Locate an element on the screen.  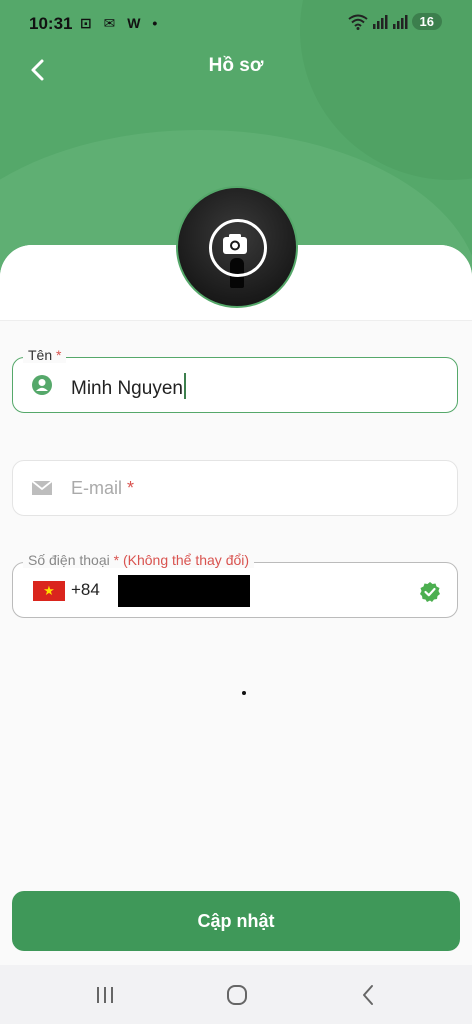
email-field: E-mail * is located at coordinates (235, 488).